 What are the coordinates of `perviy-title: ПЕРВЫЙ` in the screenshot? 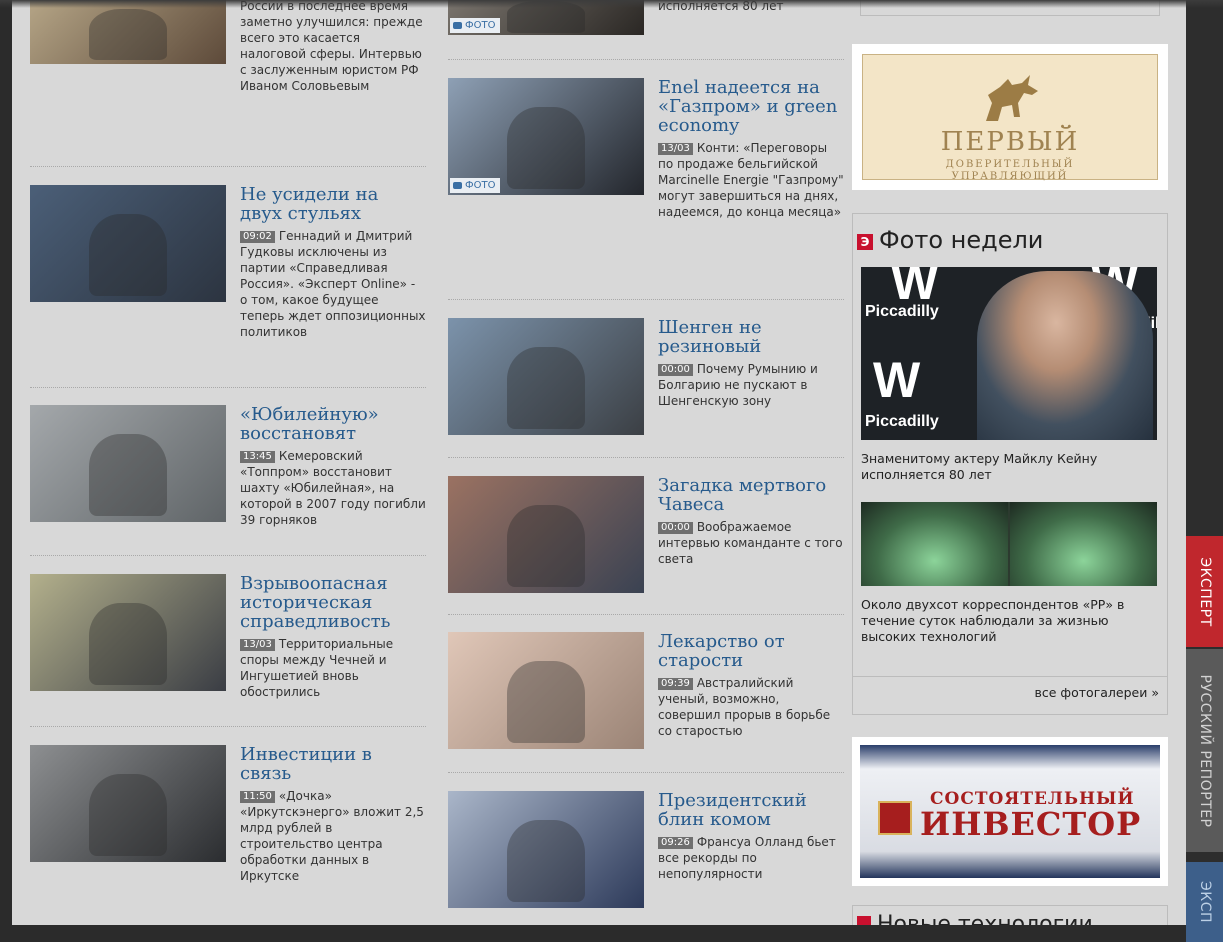 It's located at (1010, 142).